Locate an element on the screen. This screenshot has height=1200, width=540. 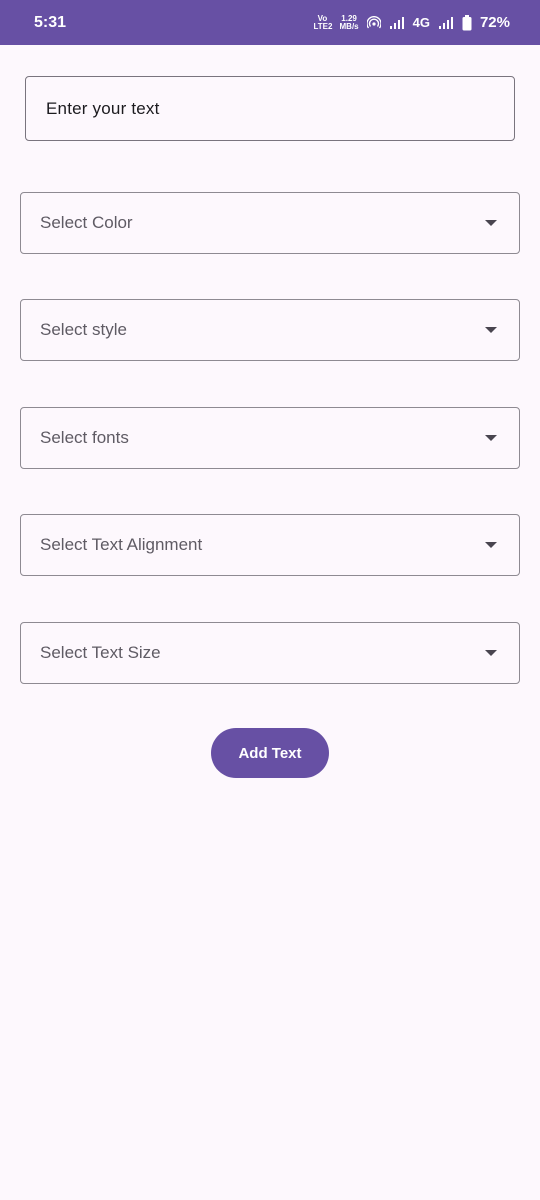
status-icons: Vo LTE2 1.29 MB/s 4G 72% is located at coordinates (412, 22).